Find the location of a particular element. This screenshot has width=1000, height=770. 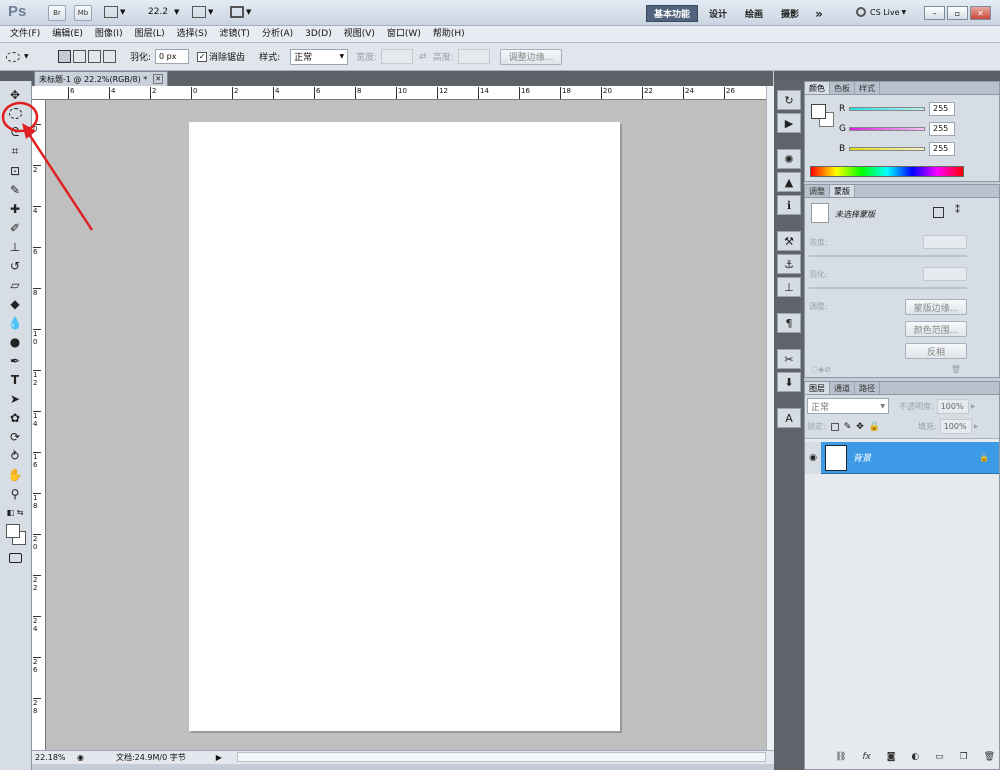

3d-orbit-tool-icon: ⥁ is located at coordinates (15, 455).